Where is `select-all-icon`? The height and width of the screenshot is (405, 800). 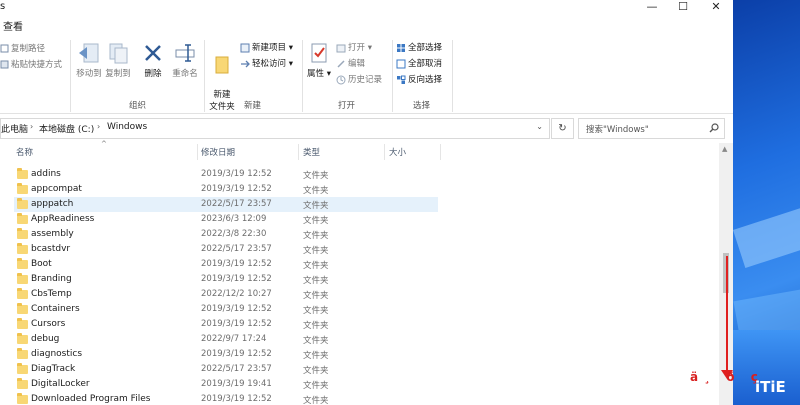
select-all-icon is located at coordinates (401, 47).